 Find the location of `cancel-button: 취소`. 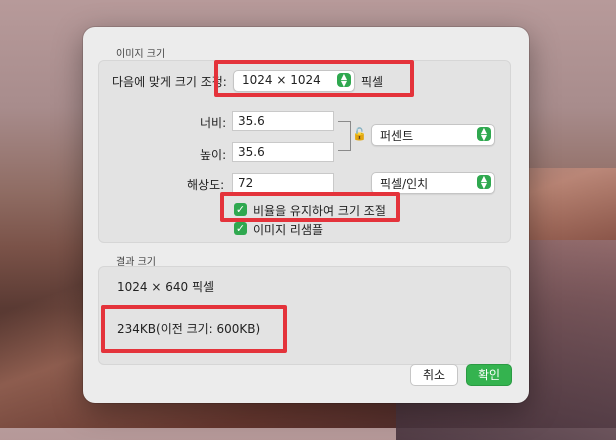

cancel-button: 취소 is located at coordinates (434, 375).